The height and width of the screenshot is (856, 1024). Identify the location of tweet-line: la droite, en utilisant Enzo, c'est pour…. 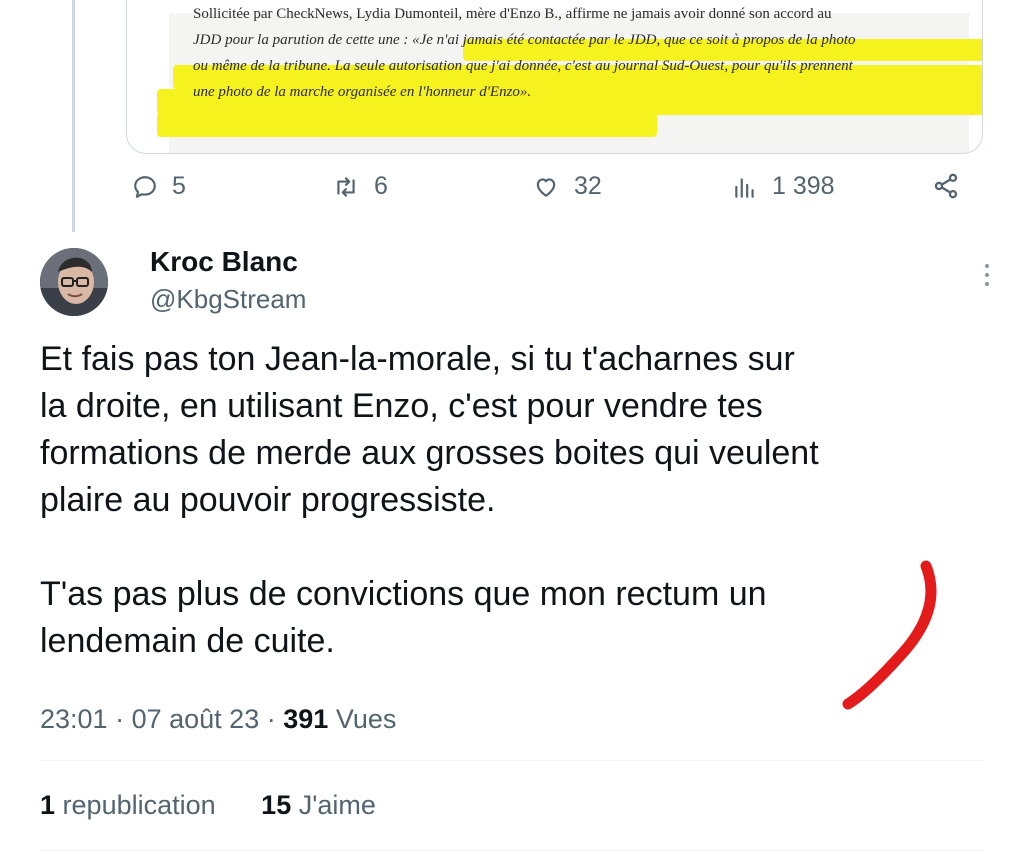
(401, 406).